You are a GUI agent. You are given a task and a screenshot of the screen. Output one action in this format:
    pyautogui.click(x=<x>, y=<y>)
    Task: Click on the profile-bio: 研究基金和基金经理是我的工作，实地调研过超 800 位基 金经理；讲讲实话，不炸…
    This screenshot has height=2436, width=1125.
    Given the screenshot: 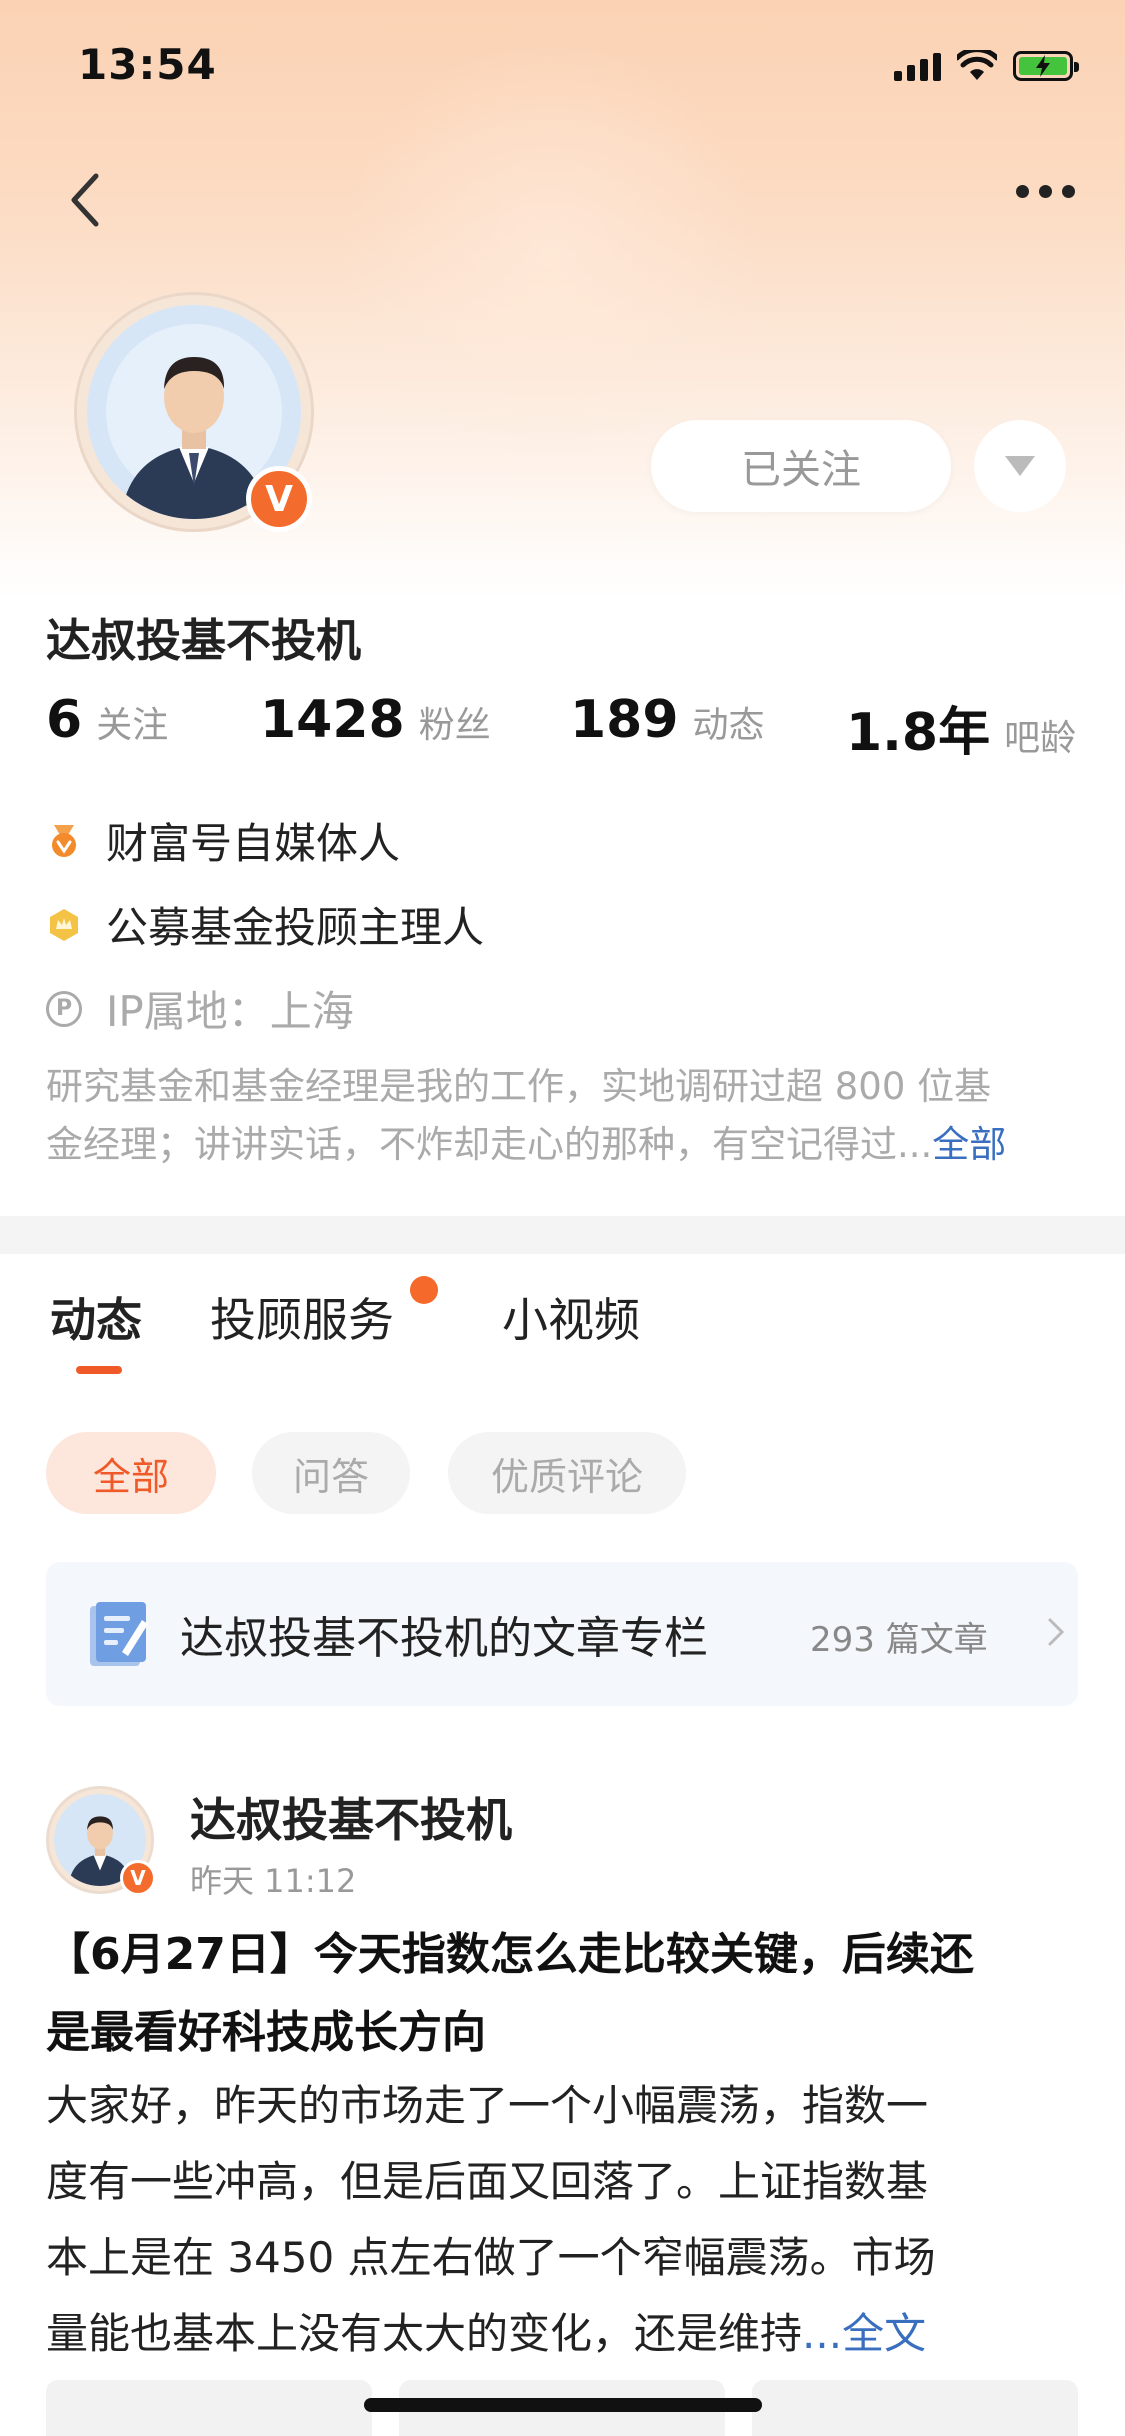 What is the action you would take?
    pyautogui.click(x=561, y=1116)
    